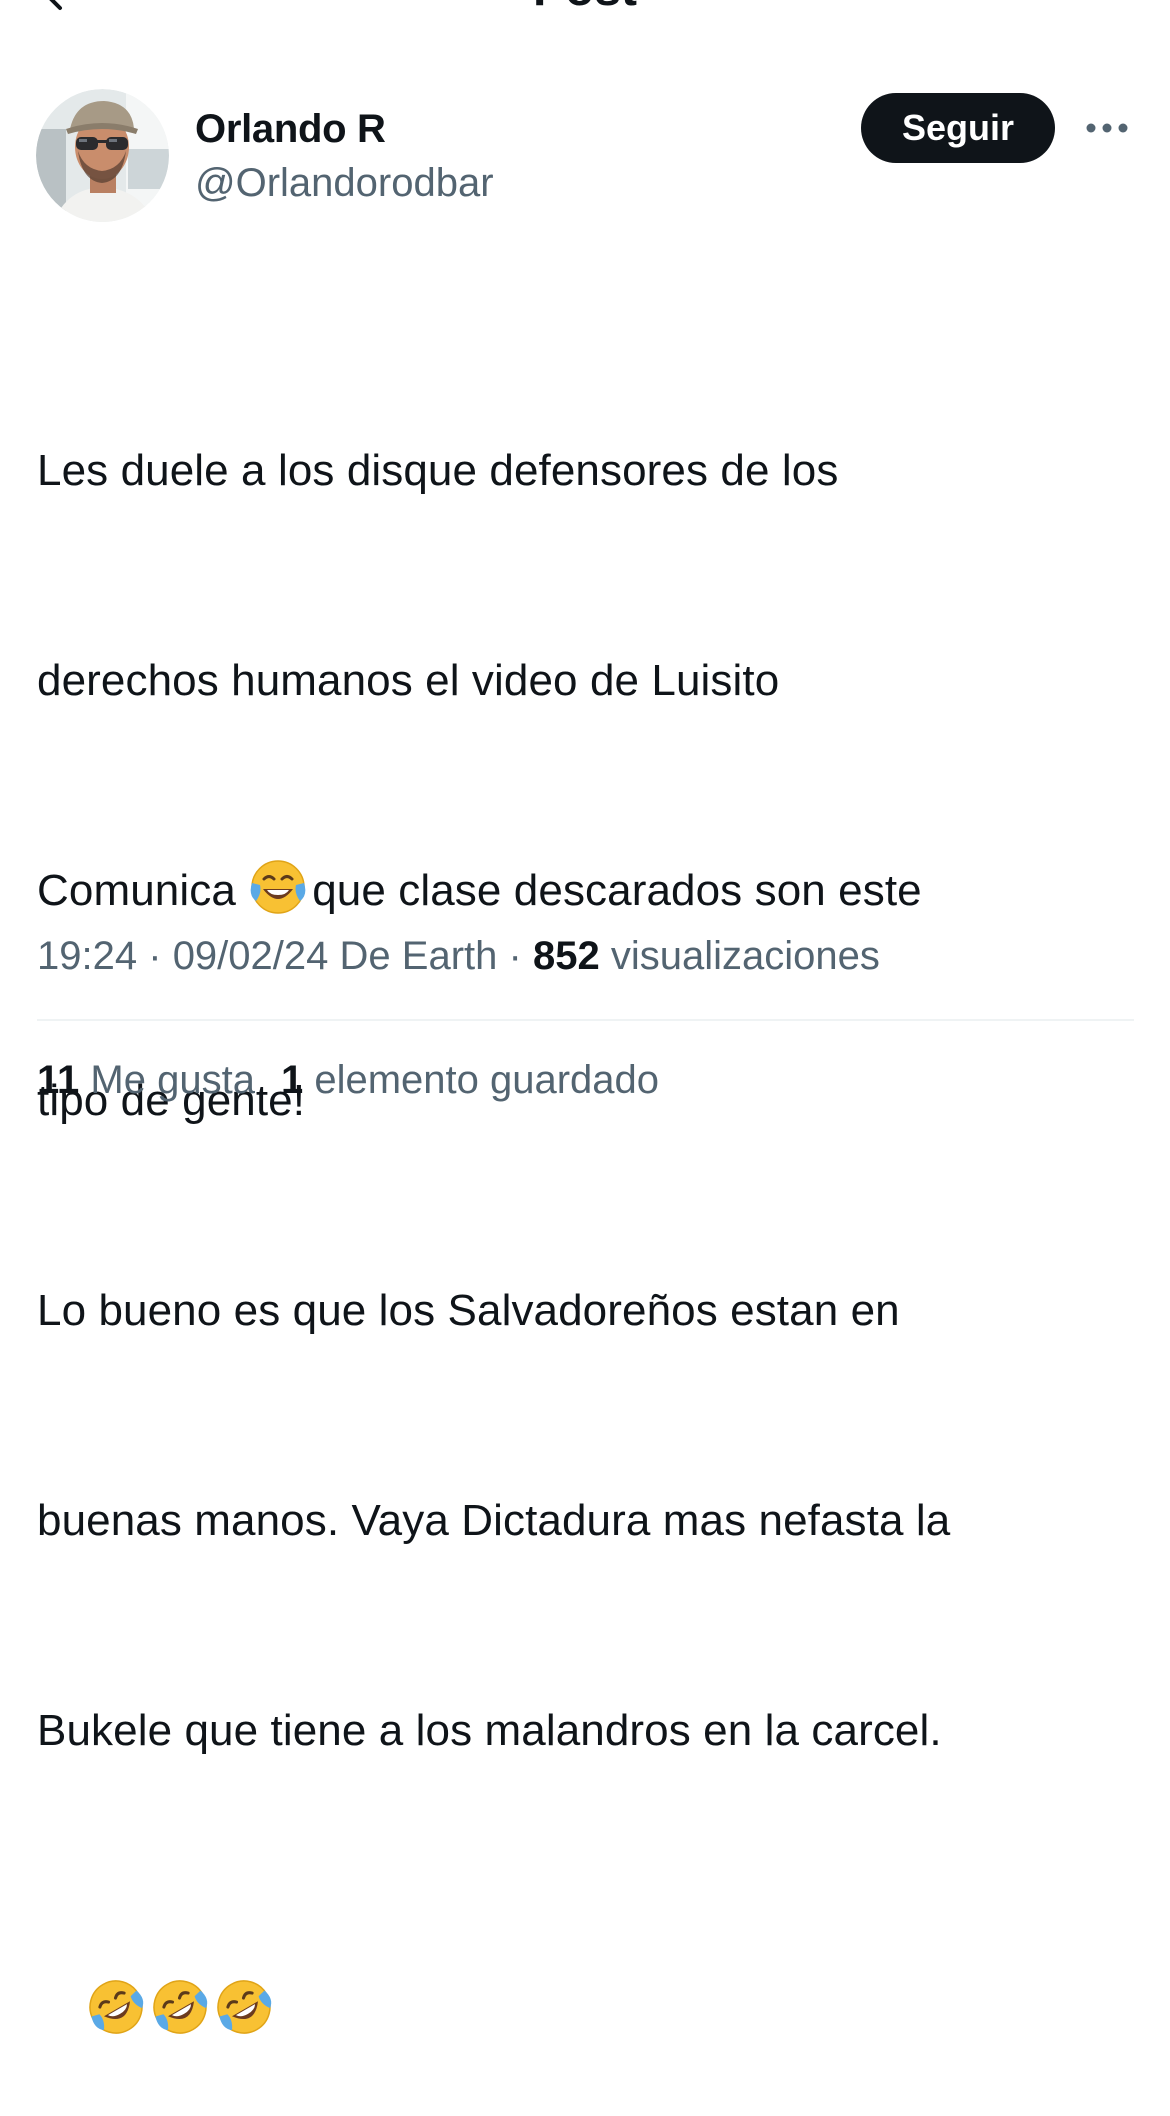 Image resolution: width=1170 pixels, height=2116 pixels. Describe the element at coordinates (408, 680) in the screenshot. I see `post-line: derechos humanos el video de Luisito` at that location.